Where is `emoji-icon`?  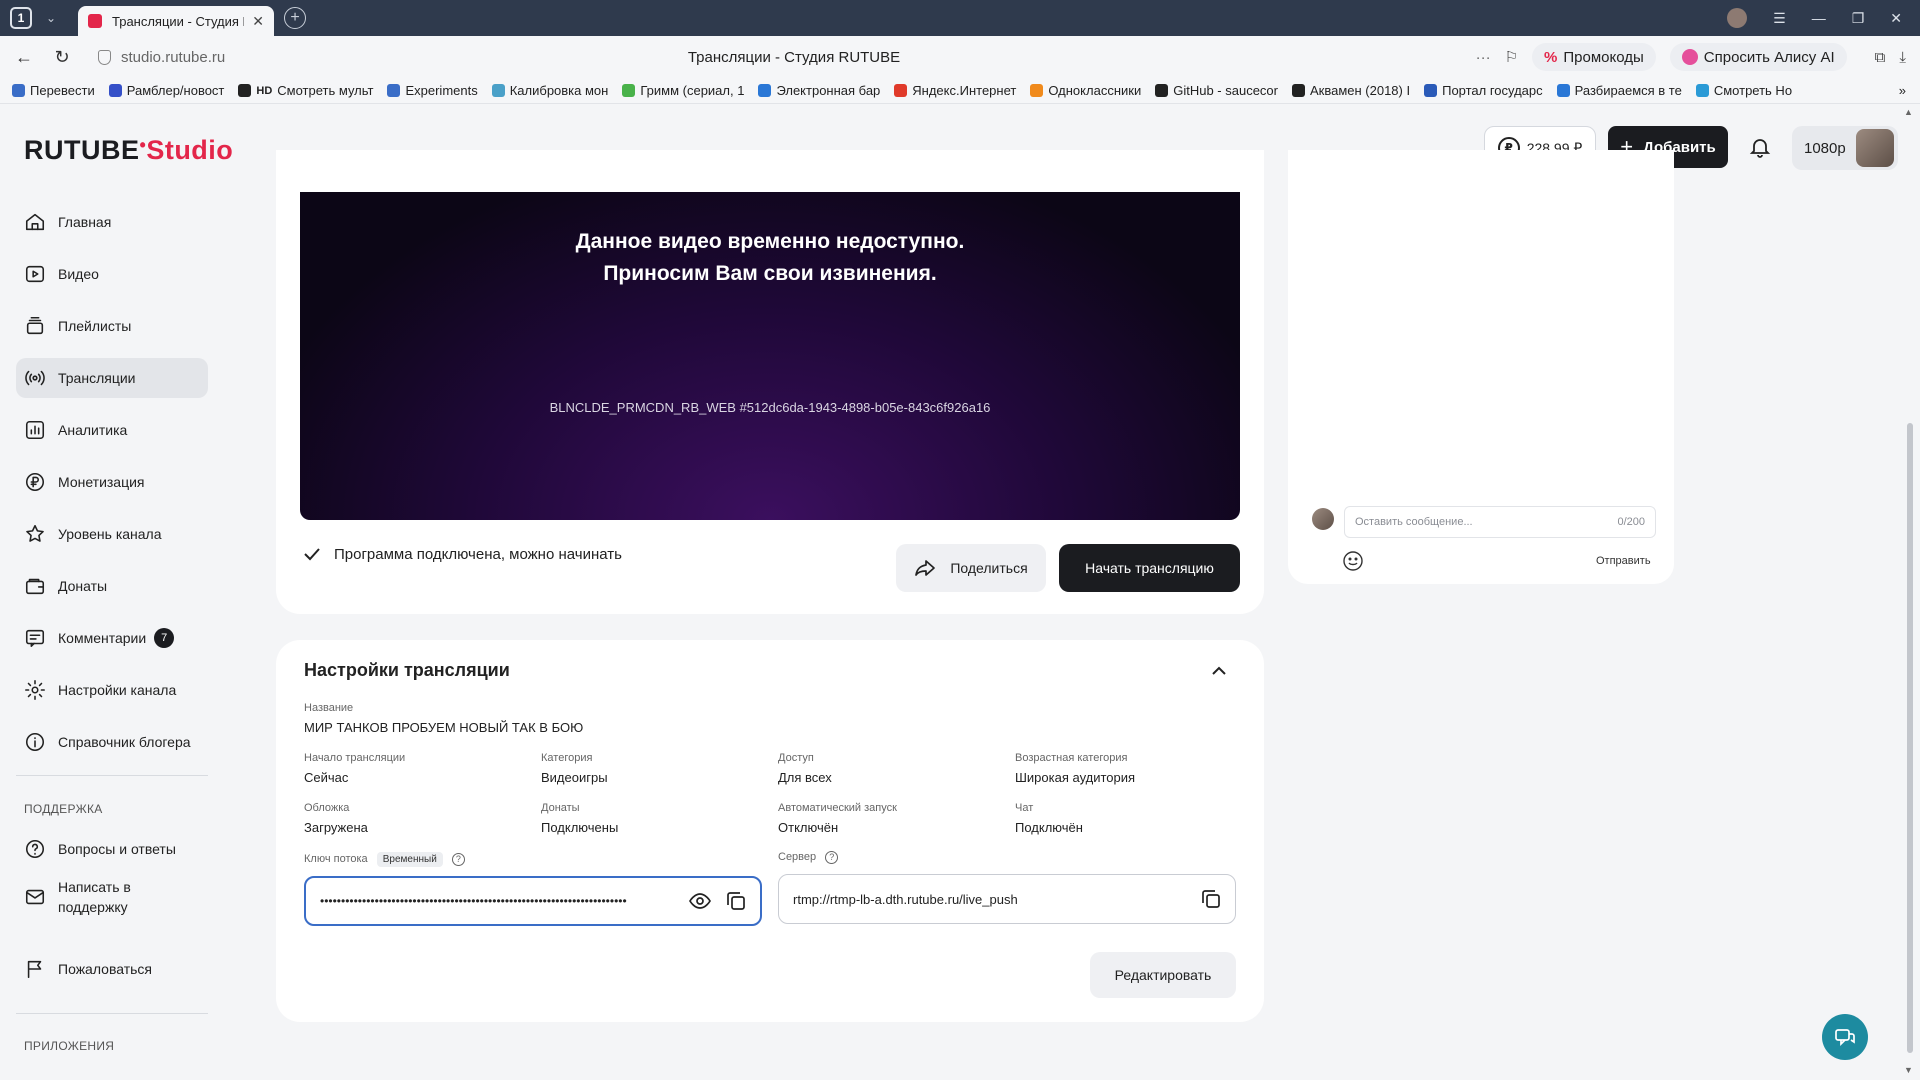
emoji-icon is located at coordinates (1353, 561).